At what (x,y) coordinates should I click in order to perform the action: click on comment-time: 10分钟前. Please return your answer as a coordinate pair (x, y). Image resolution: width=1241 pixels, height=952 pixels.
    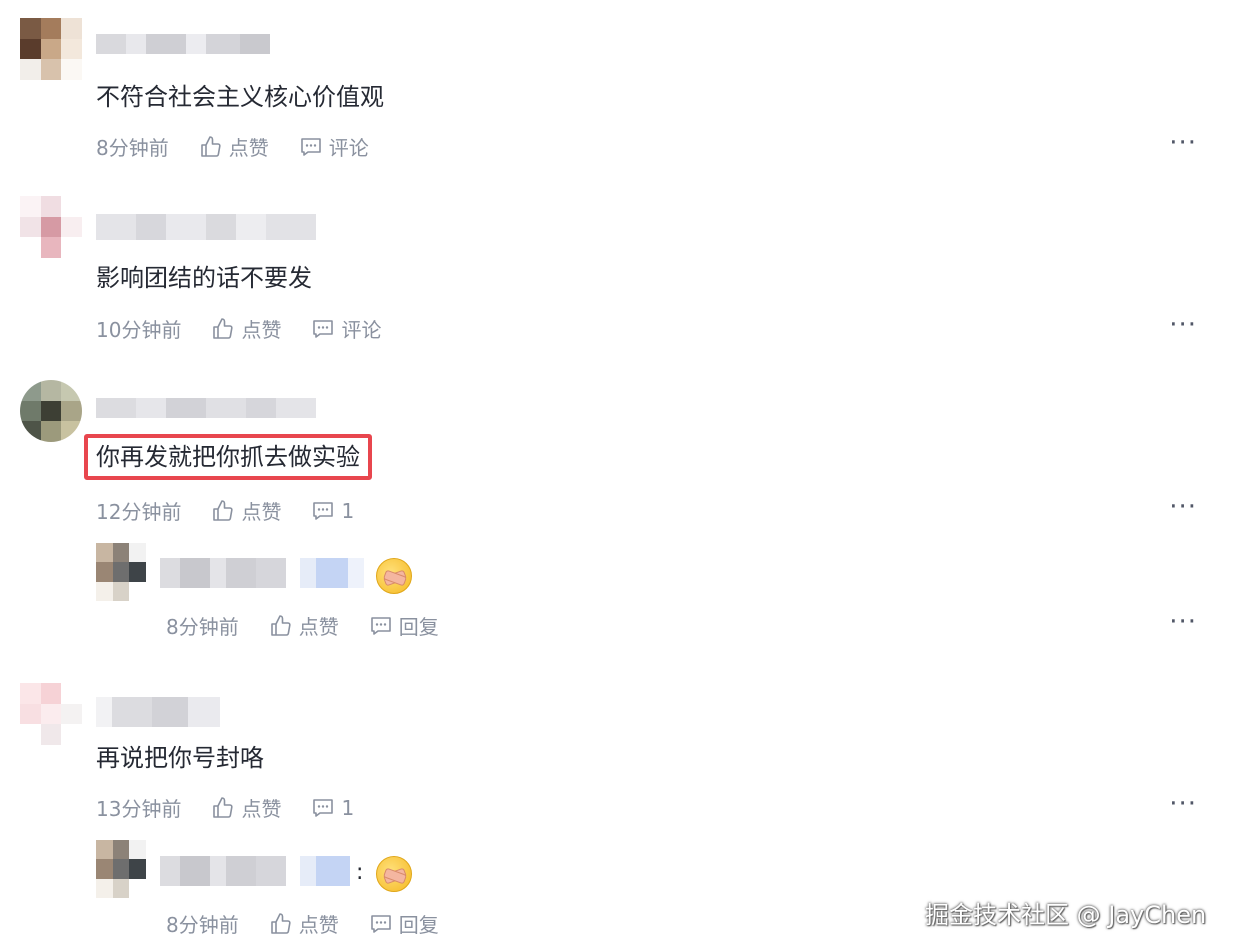
    Looking at the image, I should click on (139, 330).